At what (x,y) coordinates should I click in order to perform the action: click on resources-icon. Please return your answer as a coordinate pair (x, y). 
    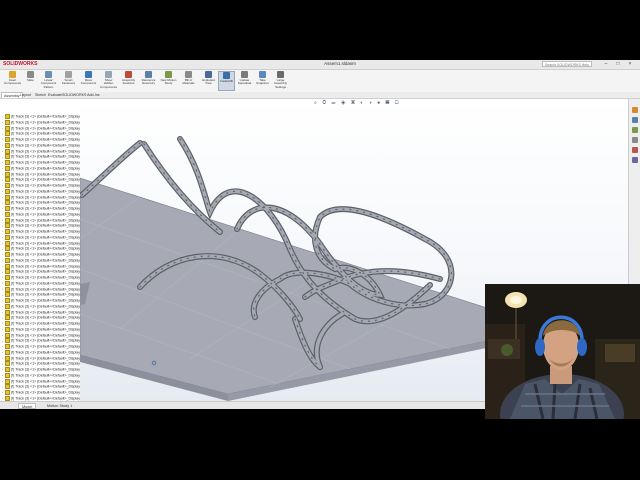
    Looking at the image, I should click on (635, 110).